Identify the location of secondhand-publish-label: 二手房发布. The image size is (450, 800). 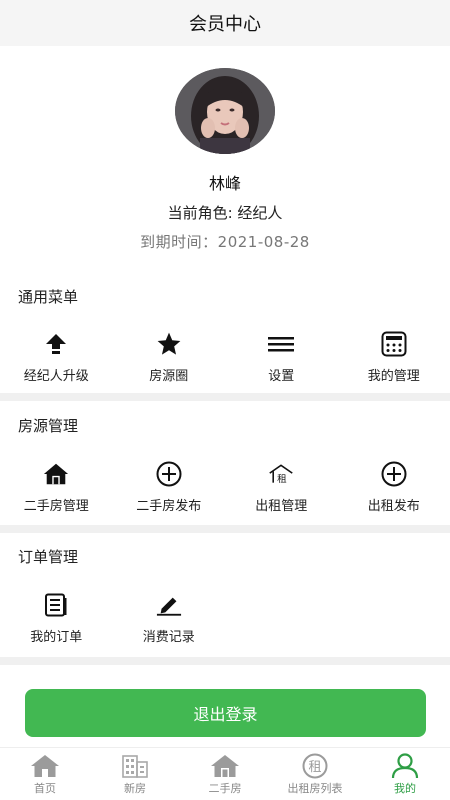
(169, 506).